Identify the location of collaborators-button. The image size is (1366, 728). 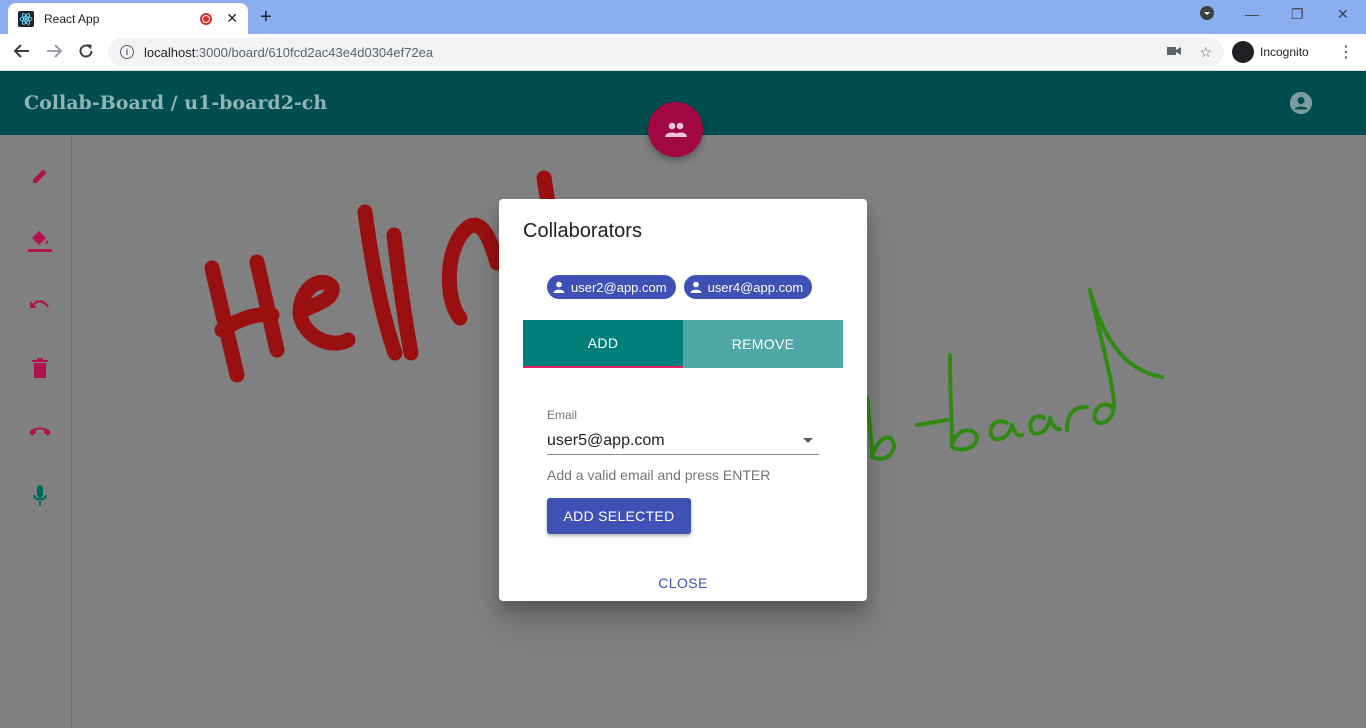
(675, 129).